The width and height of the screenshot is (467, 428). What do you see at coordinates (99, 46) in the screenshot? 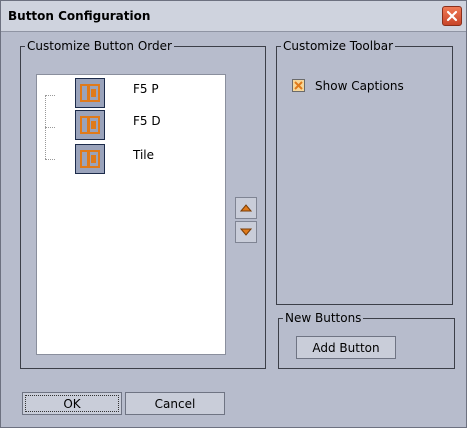
I see `group-legend: Customize Button Order` at bounding box center [99, 46].